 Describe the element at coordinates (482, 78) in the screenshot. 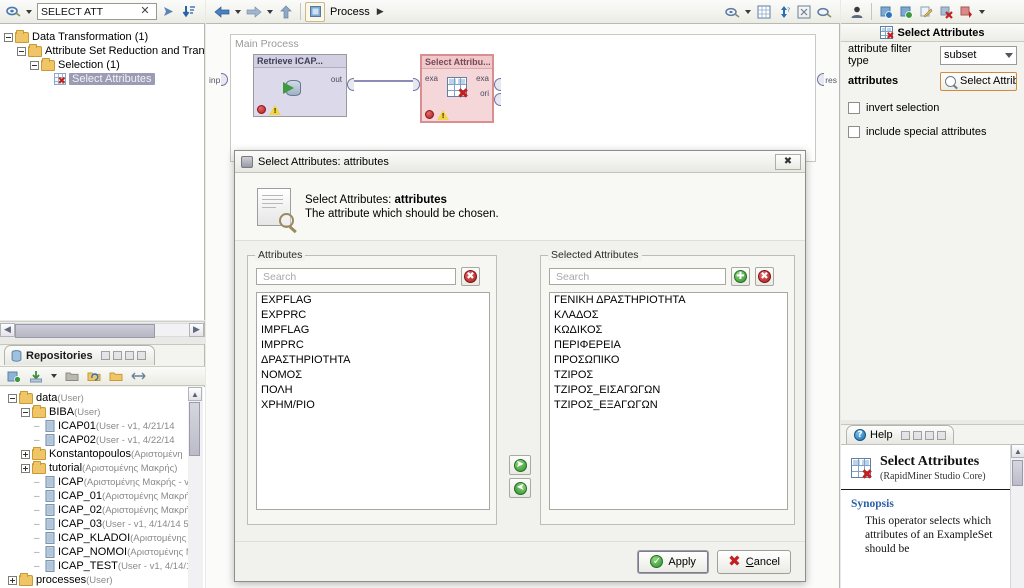

I see `operator-out-port-exa-label: exa` at that location.